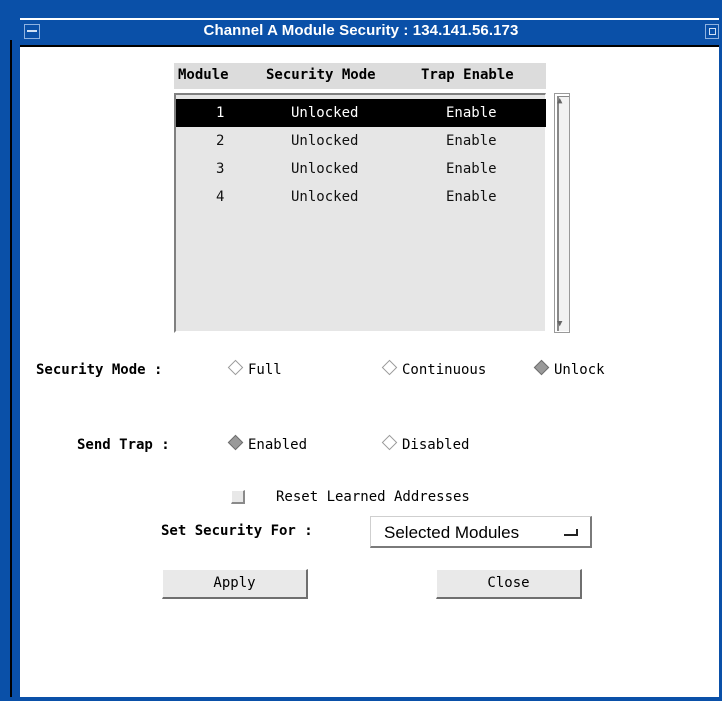 This screenshot has width=722, height=701. What do you see at coordinates (467, 75) in the screenshot?
I see `header-trap-enable: Trap Enable` at bounding box center [467, 75].